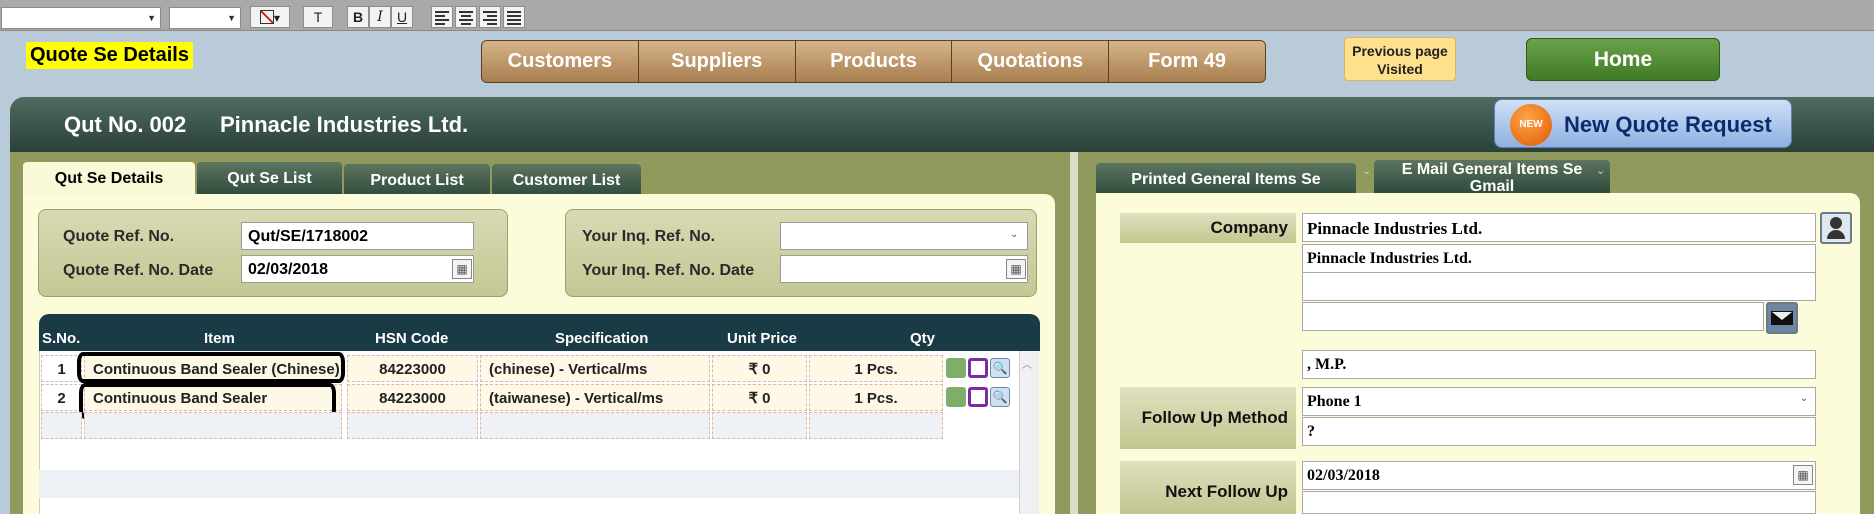  What do you see at coordinates (402, 17) in the screenshot?
I see `underline-button: U` at bounding box center [402, 17].